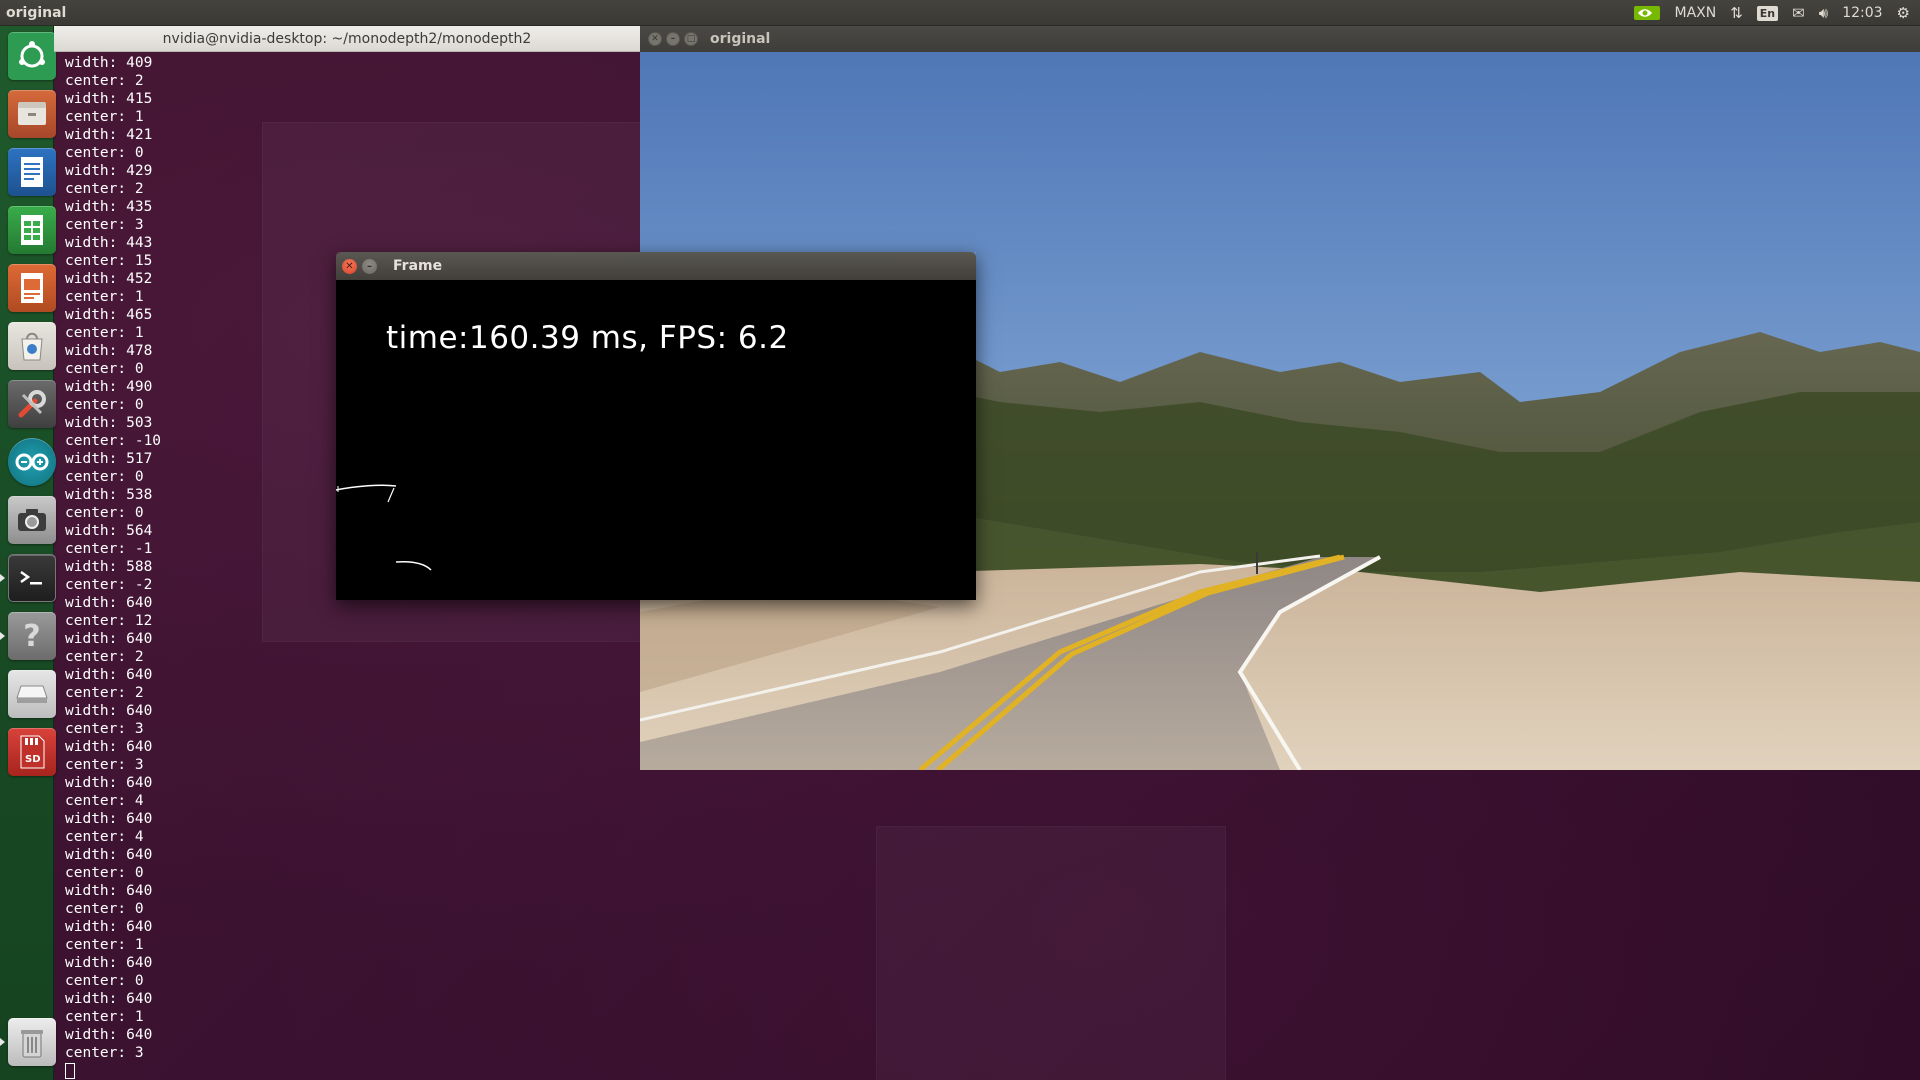 The image size is (1920, 1080). I want to click on impress-icon, so click(32, 288).